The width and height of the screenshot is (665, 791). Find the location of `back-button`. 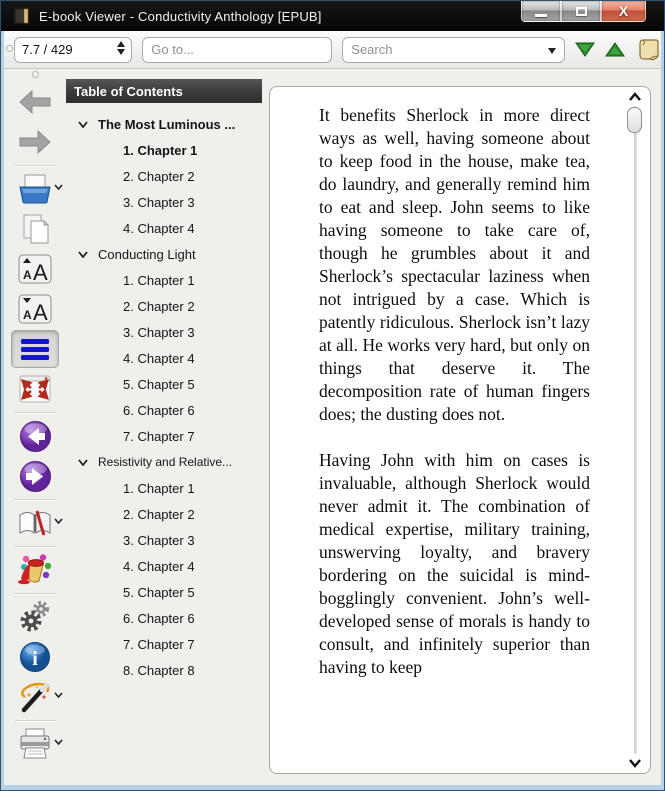

back-button is located at coordinates (35, 102).